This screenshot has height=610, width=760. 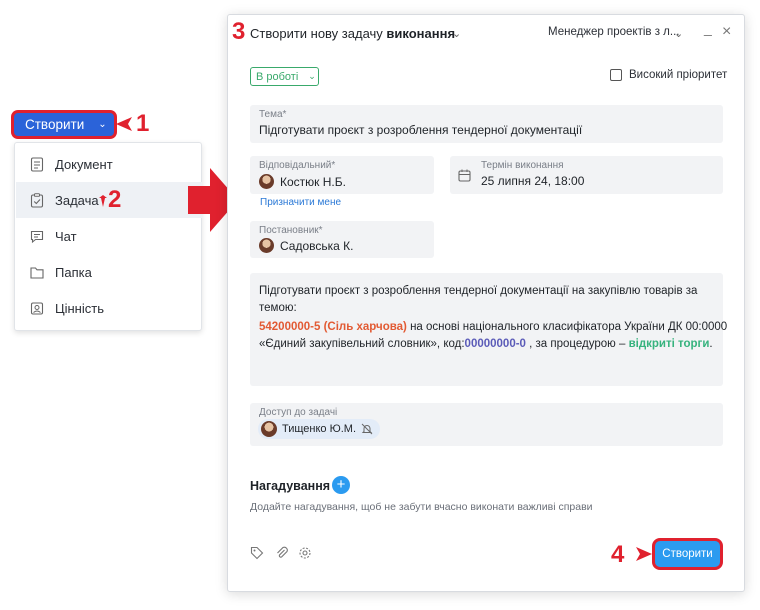 I want to click on access-person-chip: Тищенко Ю.М., so click(x=319, y=429).